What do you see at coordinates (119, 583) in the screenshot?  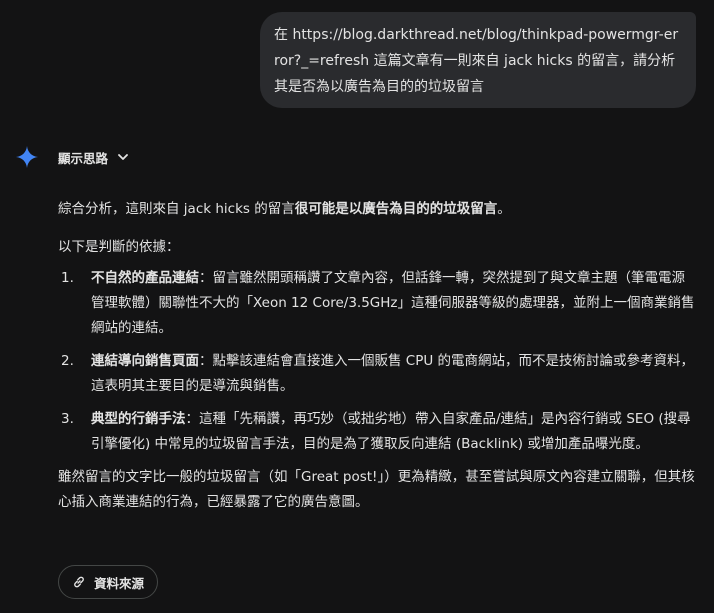 I see `sources-label: 資料來源` at bounding box center [119, 583].